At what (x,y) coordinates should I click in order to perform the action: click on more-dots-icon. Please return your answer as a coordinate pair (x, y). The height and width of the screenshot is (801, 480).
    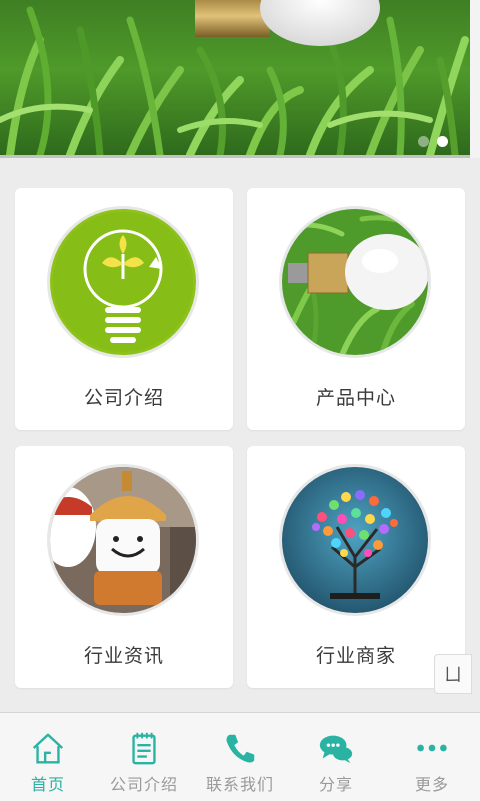
    Looking at the image, I should click on (432, 748).